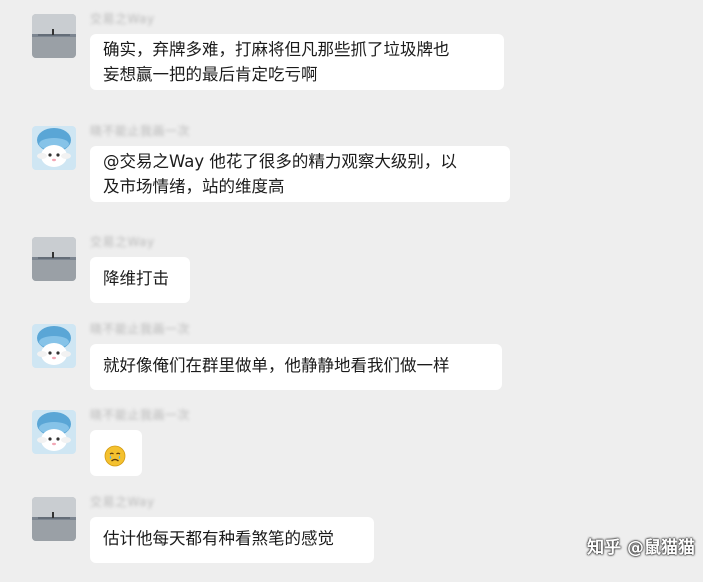  What do you see at coordinates (218, 538) in the screenshot?
I see `message-line: 估计他每天都有种看煞笔的感觉` at bounding box center [218, 538].